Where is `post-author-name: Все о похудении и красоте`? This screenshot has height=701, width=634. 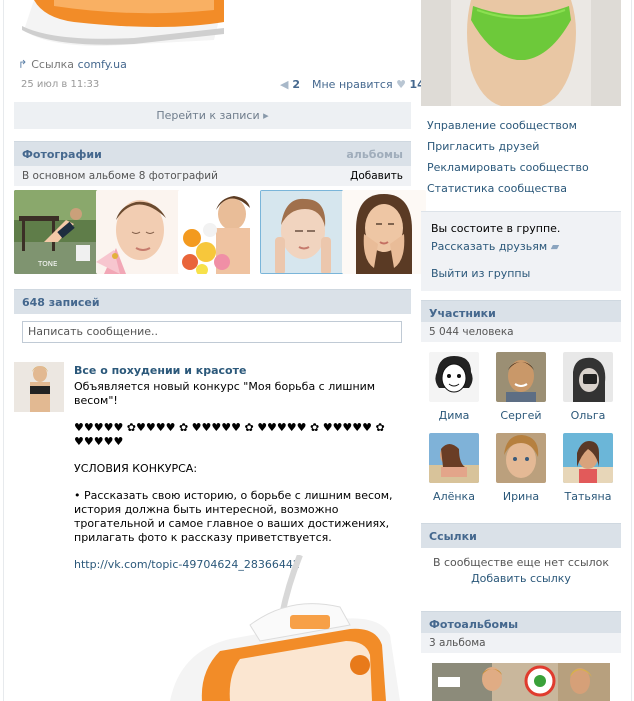
post-author-name: Все о похудении и красоте is located at coordinates (160, 370).